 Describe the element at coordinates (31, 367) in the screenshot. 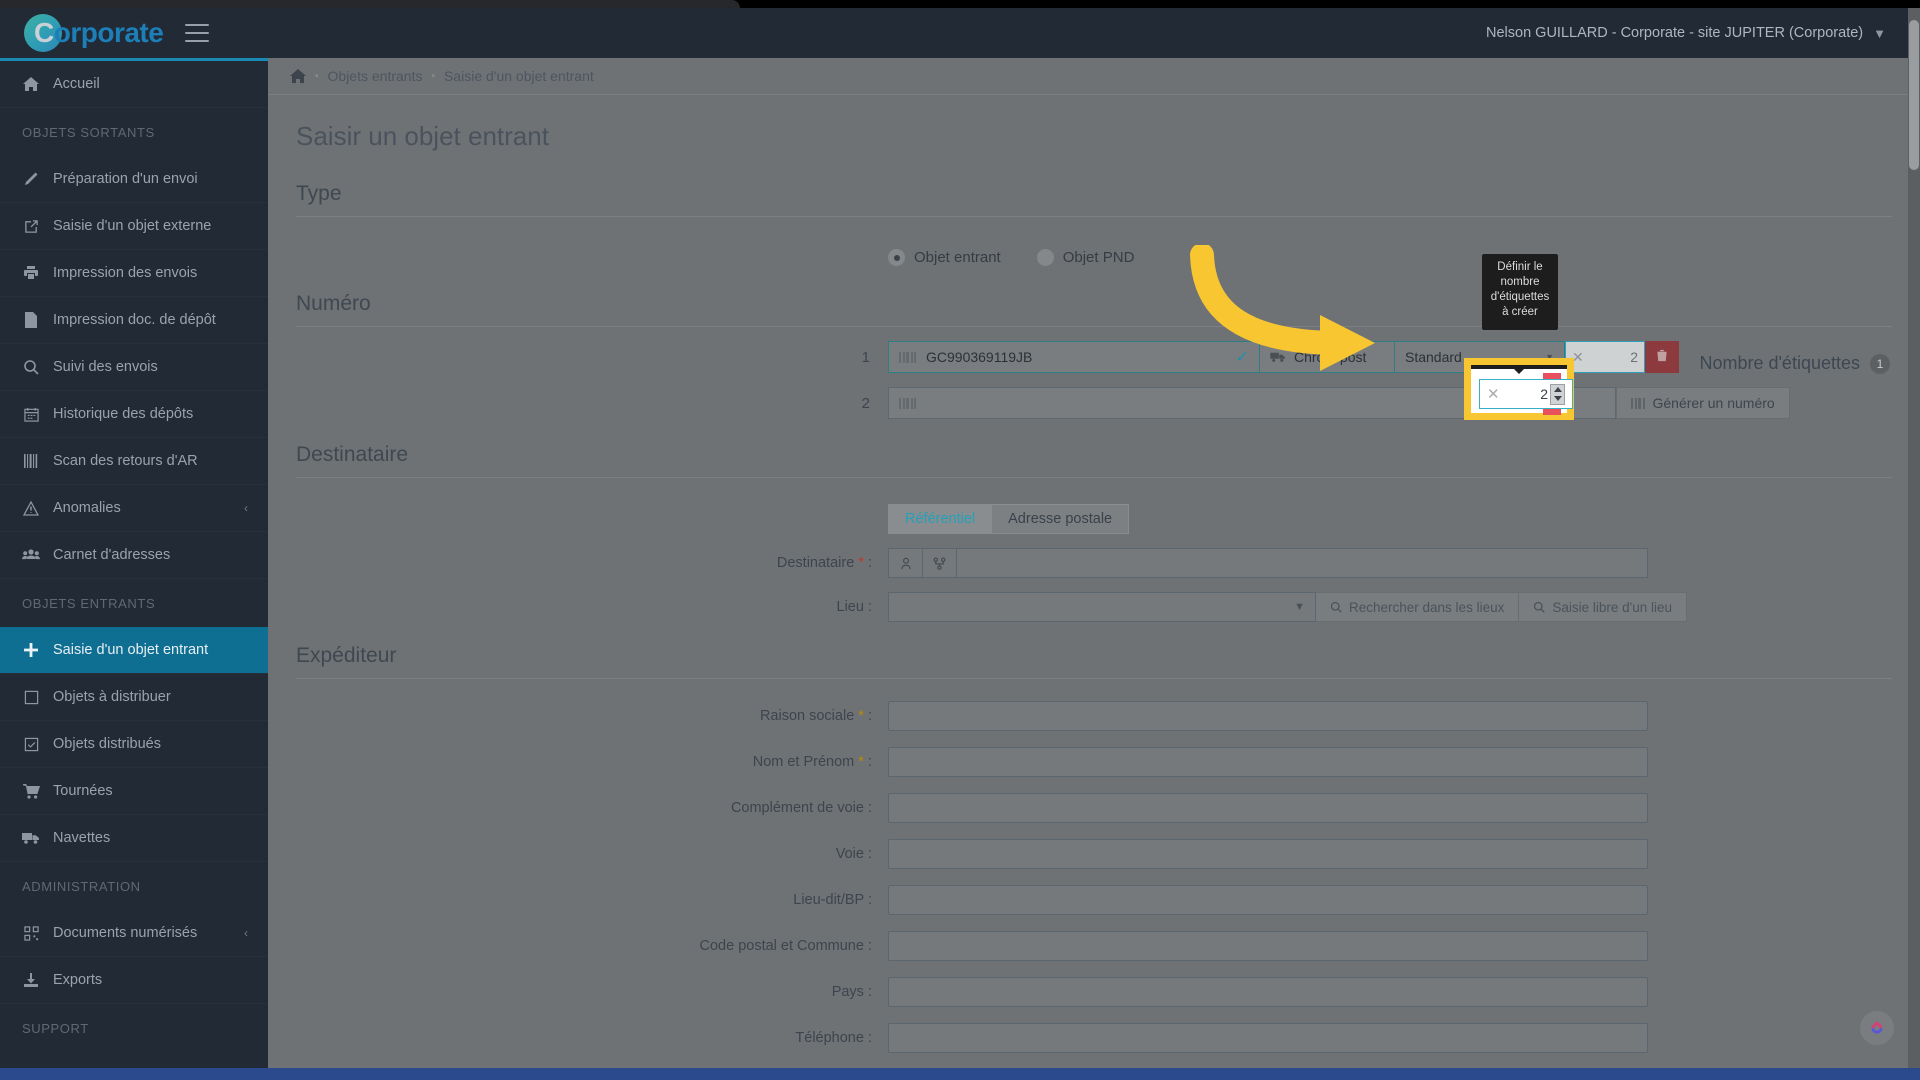

I see `search-icon` at that location.